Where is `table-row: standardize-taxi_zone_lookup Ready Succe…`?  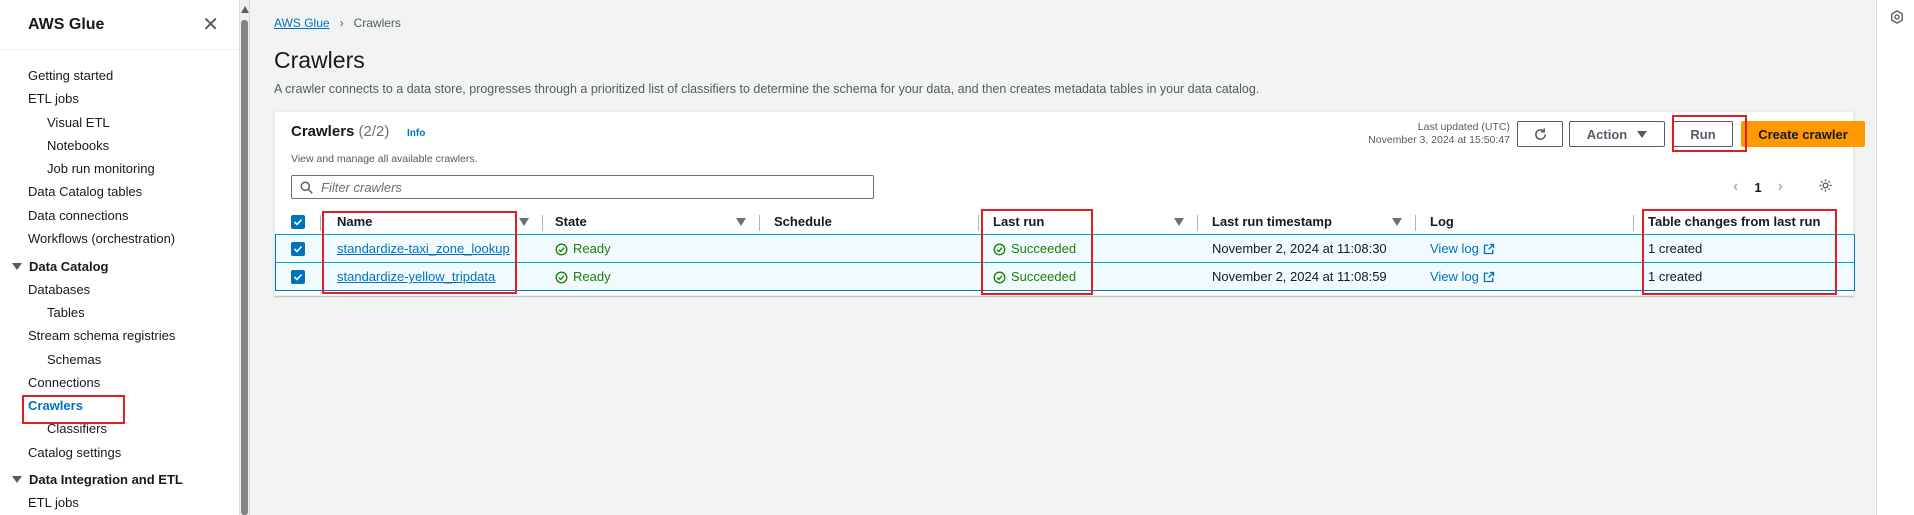 table-row: standardize-taxi_zone_lookup Ready Succe… is located at coordinates (1065, 248).